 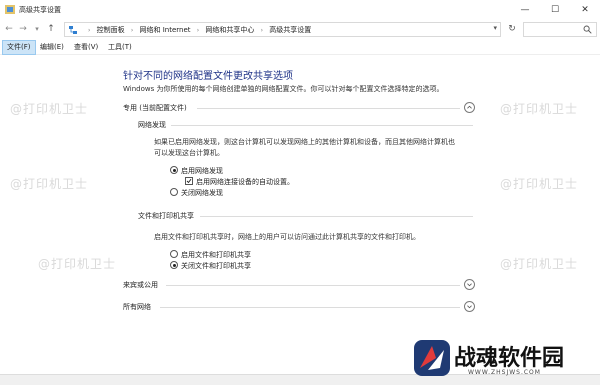 What do you see at coordinates (137, 307) in the screenshot?
I see `section-all-networks-header: 所有网络` at bounding box center [137, 307].